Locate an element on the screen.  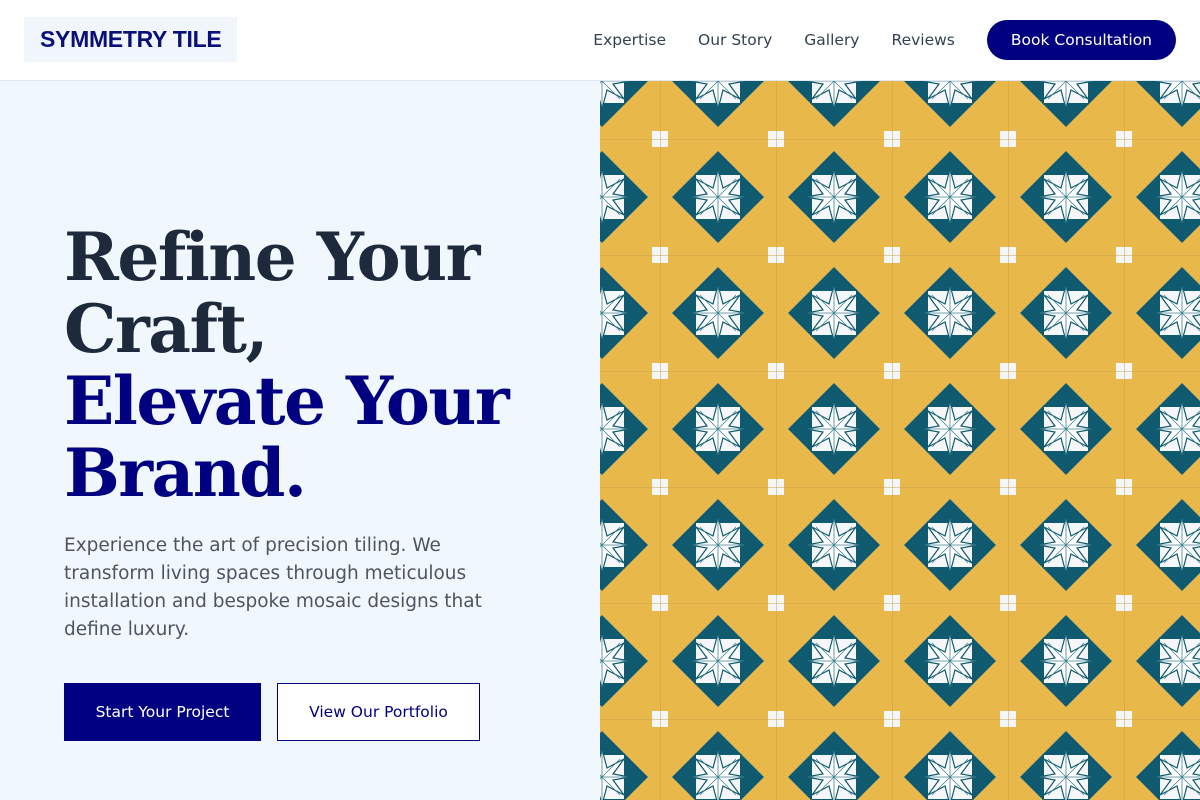
nav-link-reviews: Reviews is located at coordinates (923, 40).